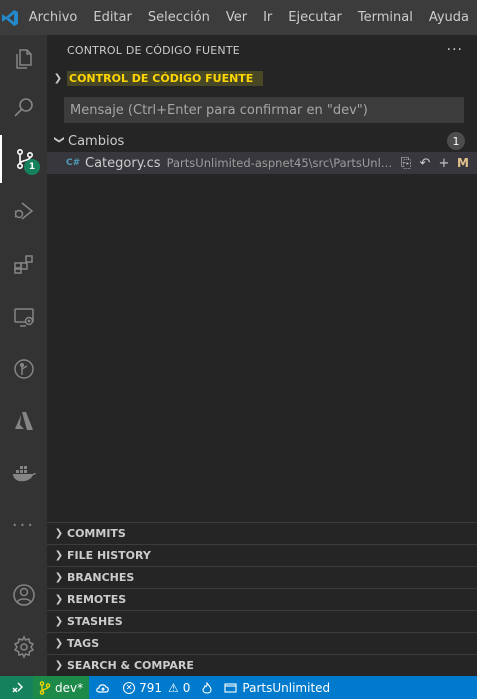 The width and height of the screenshot is (477, 699). What do you see at coordinates (23, 525) in the screenshot?
I see `more-views-icon: ···` at bounding box center [23, 525].